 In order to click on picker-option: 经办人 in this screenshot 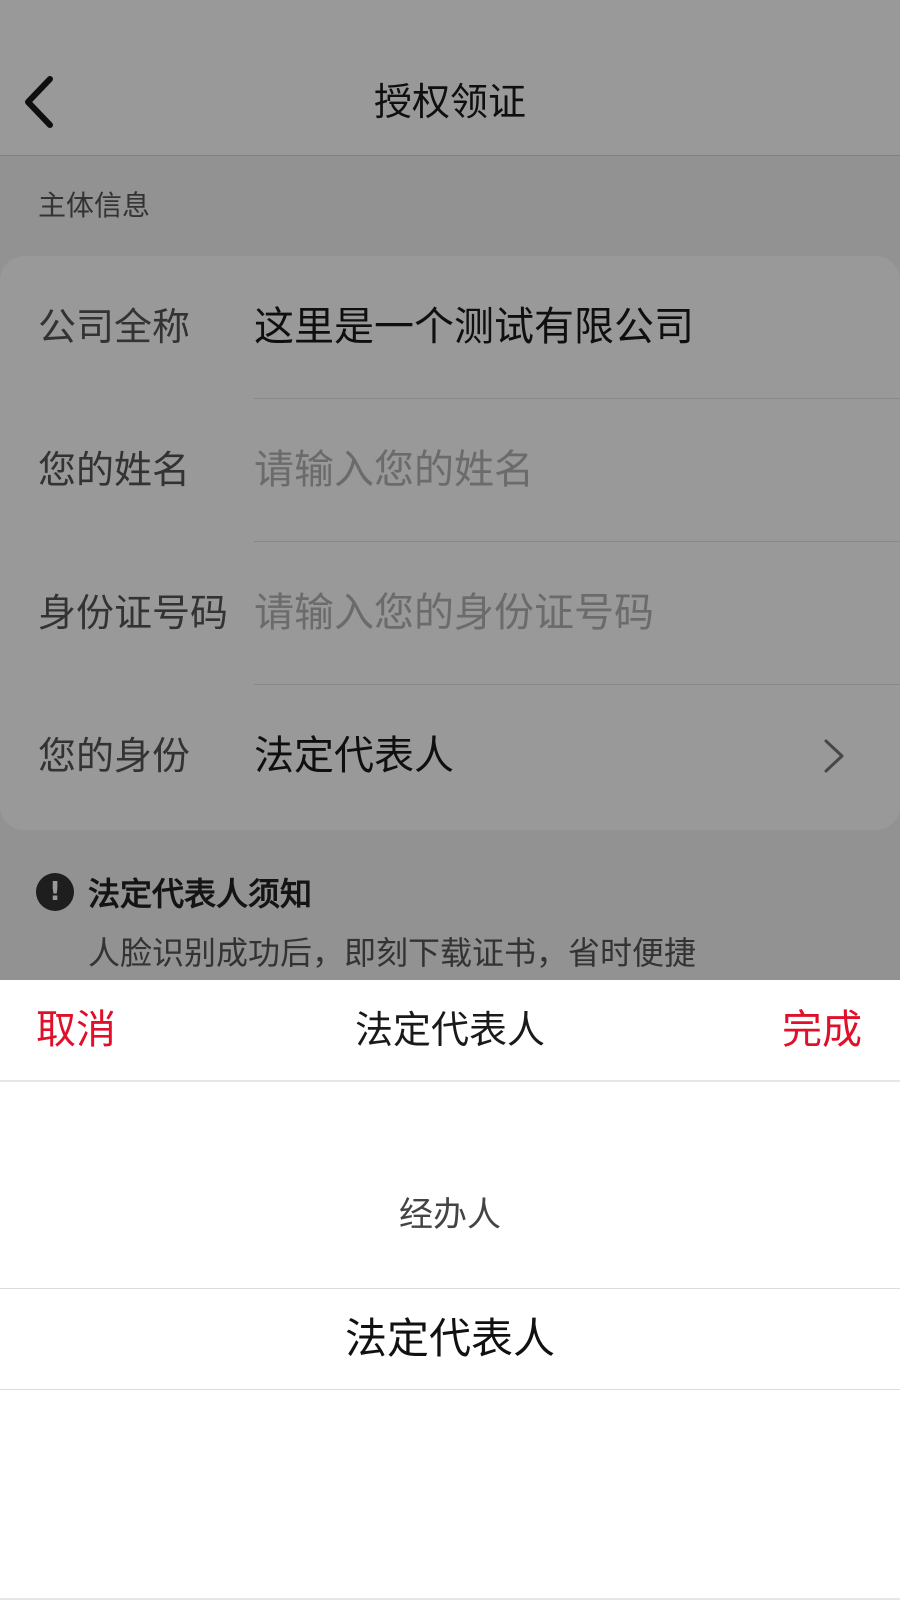, I will do `click(450, 1215)`.